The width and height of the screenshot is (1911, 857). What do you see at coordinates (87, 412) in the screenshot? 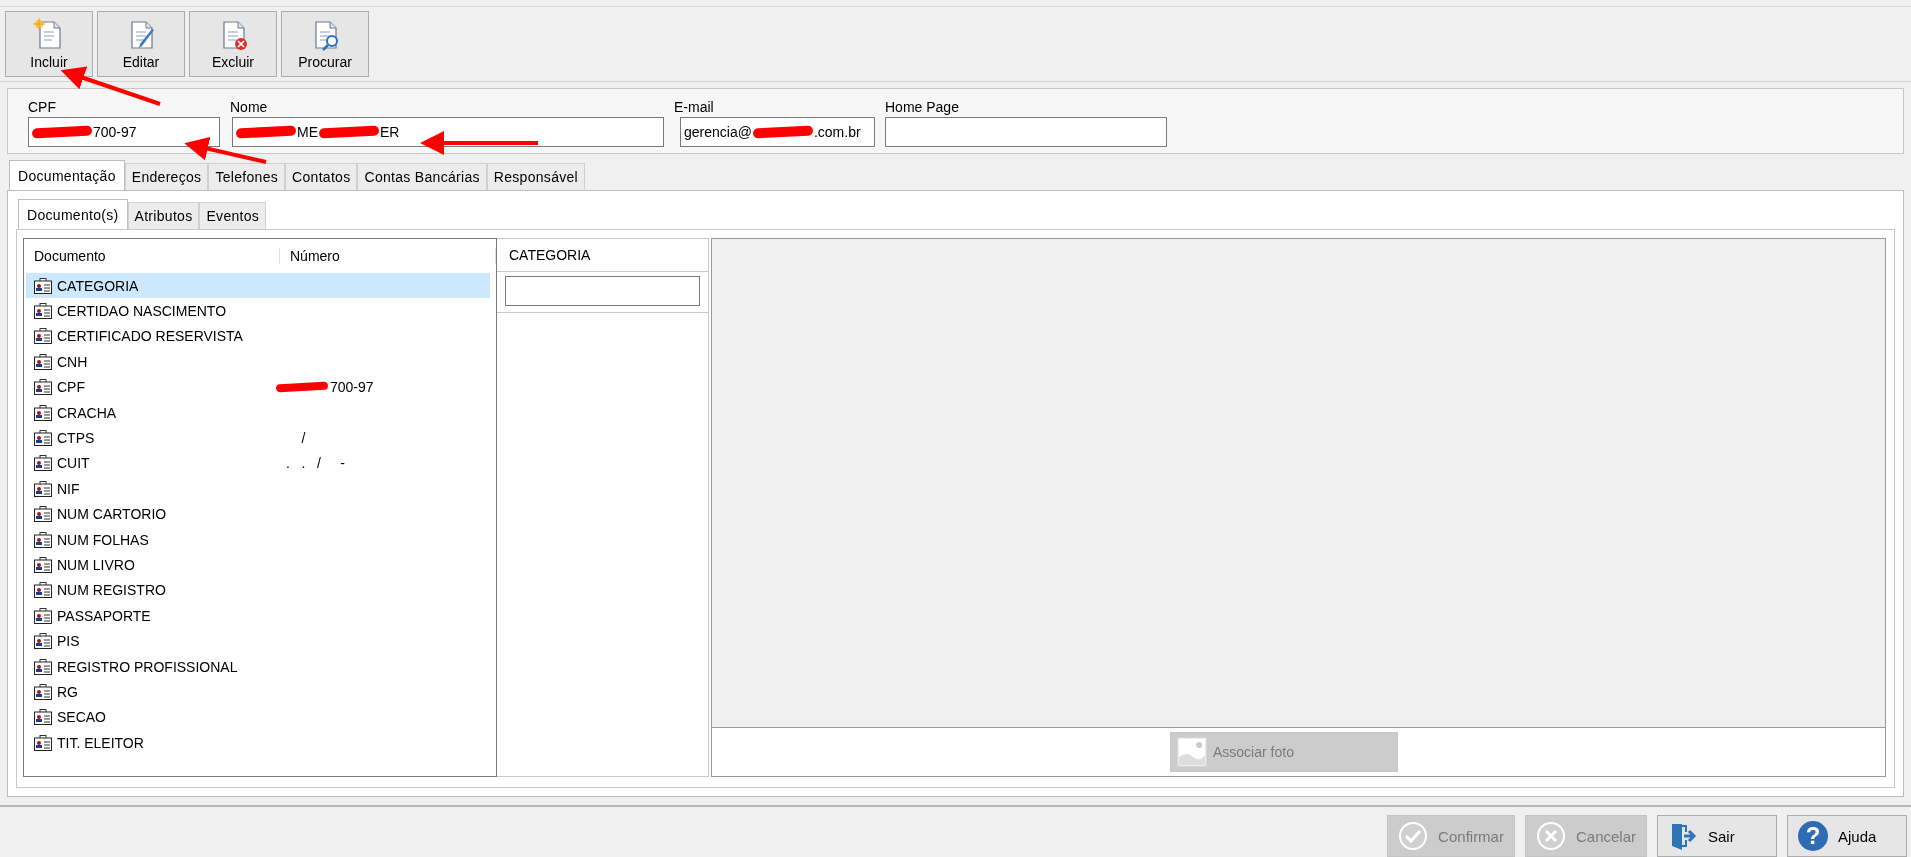
I see `table-cell: CRACHA` at bounding box center [87, 412].